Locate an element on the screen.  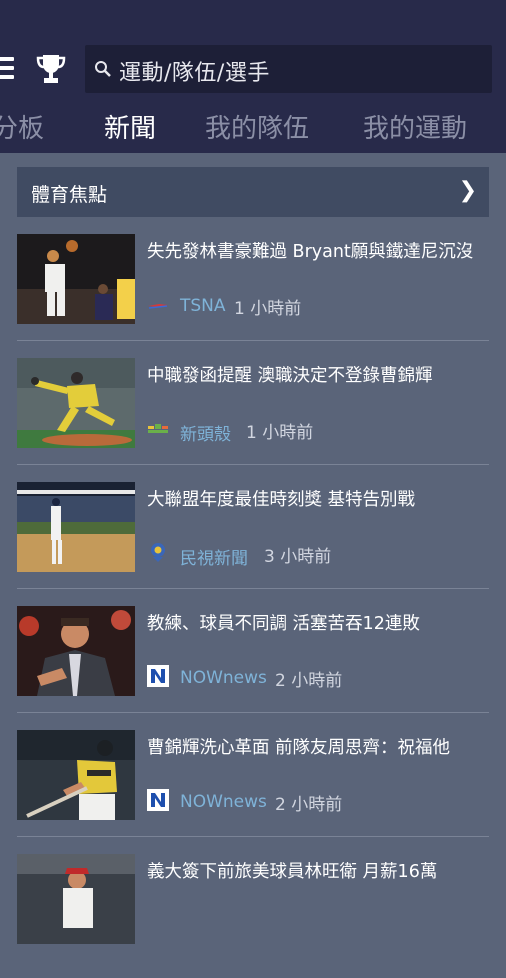
chevron-right-icon: ❯ is located at coordinates (467, 190).